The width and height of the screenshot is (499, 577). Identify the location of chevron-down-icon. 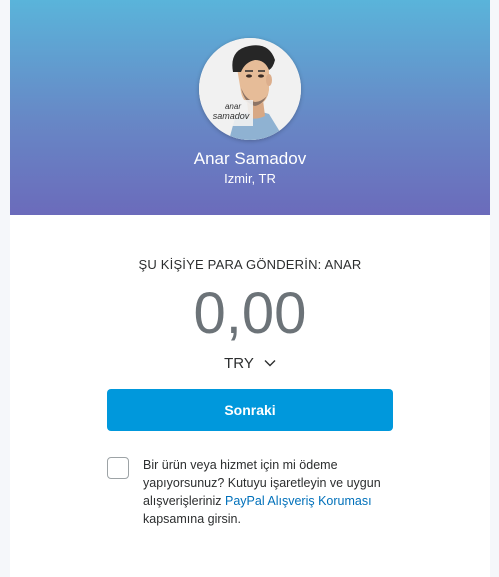
(270, 363).